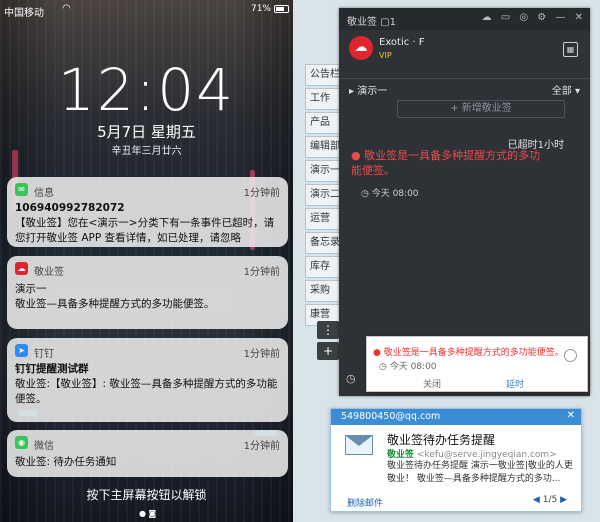 The image size is (600, 522). Describe the element at coordinates (390, 194) in the screenshot. I see `note-date: ◷ 今天 08:00` at that location.